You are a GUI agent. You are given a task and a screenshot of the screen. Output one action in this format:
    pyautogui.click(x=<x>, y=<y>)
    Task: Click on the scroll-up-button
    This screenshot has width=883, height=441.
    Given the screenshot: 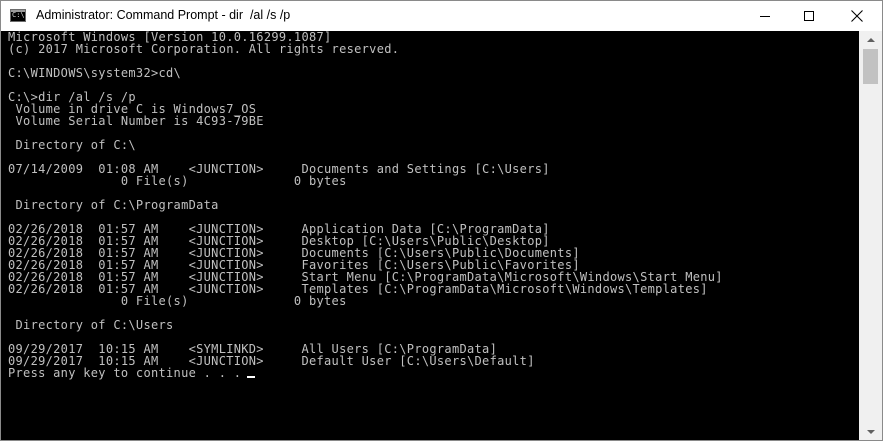 What is the action you would take?
    pyautogui.click(x=870, y=39)
    